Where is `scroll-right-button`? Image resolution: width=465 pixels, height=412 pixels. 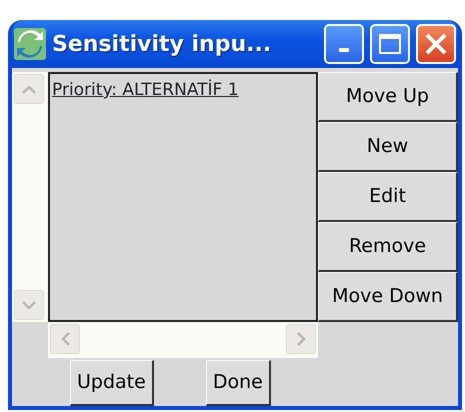 scroll-right-button is located at coordinates (301, 339).